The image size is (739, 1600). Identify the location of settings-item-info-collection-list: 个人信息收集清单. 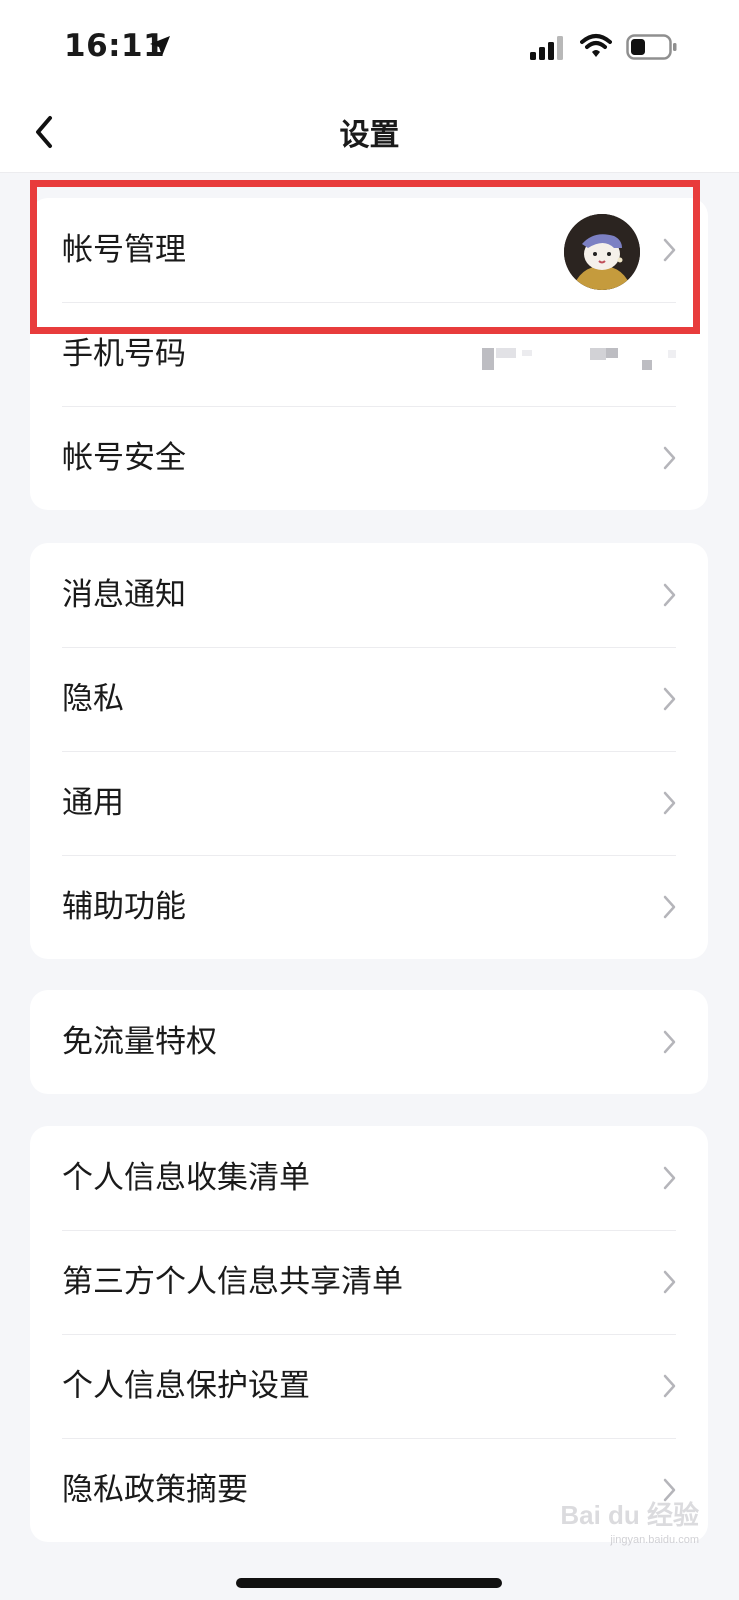
(369, 1178).